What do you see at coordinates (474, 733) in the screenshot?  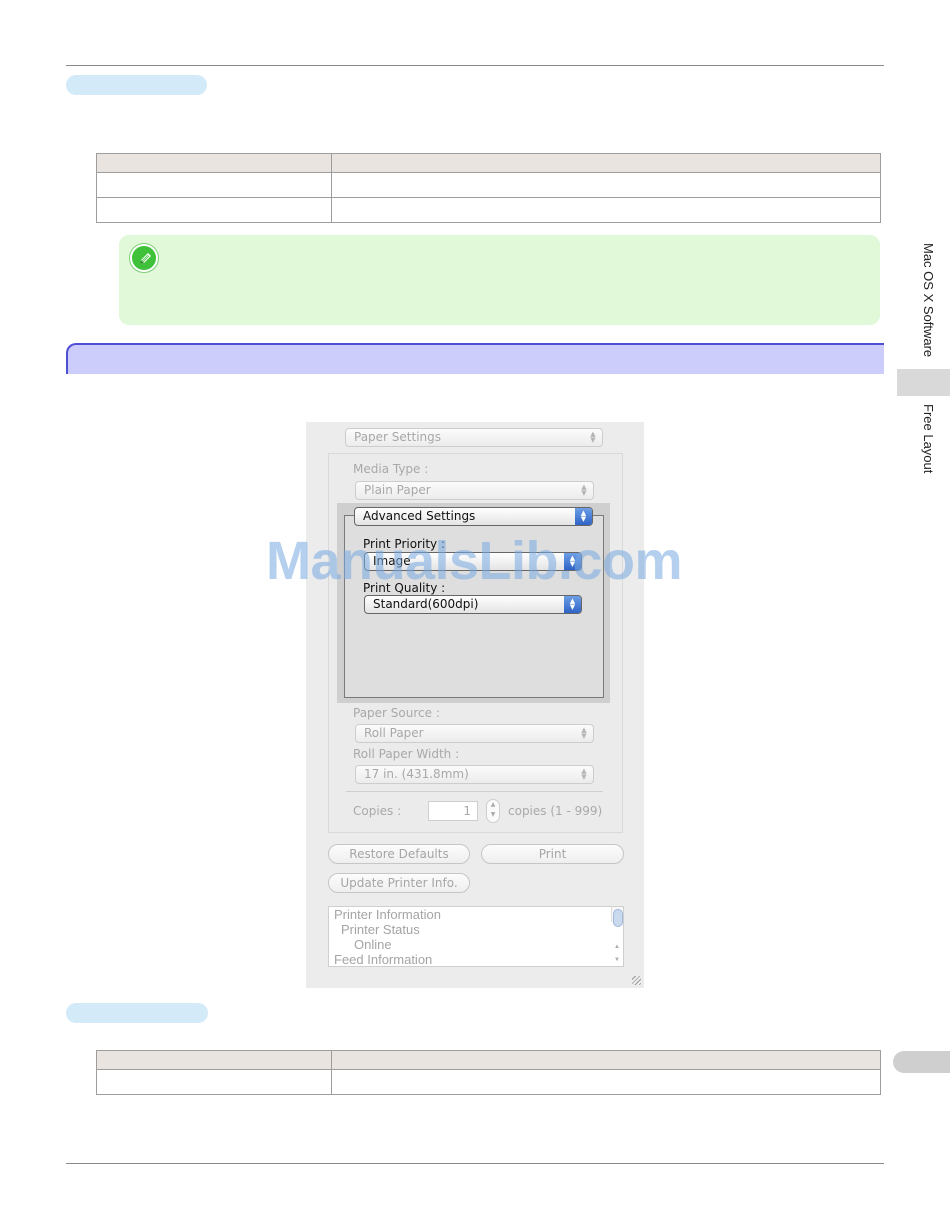 I see `paper-source-popup: Roll Paper ▲ ▼` at bounding box center [474, 733].